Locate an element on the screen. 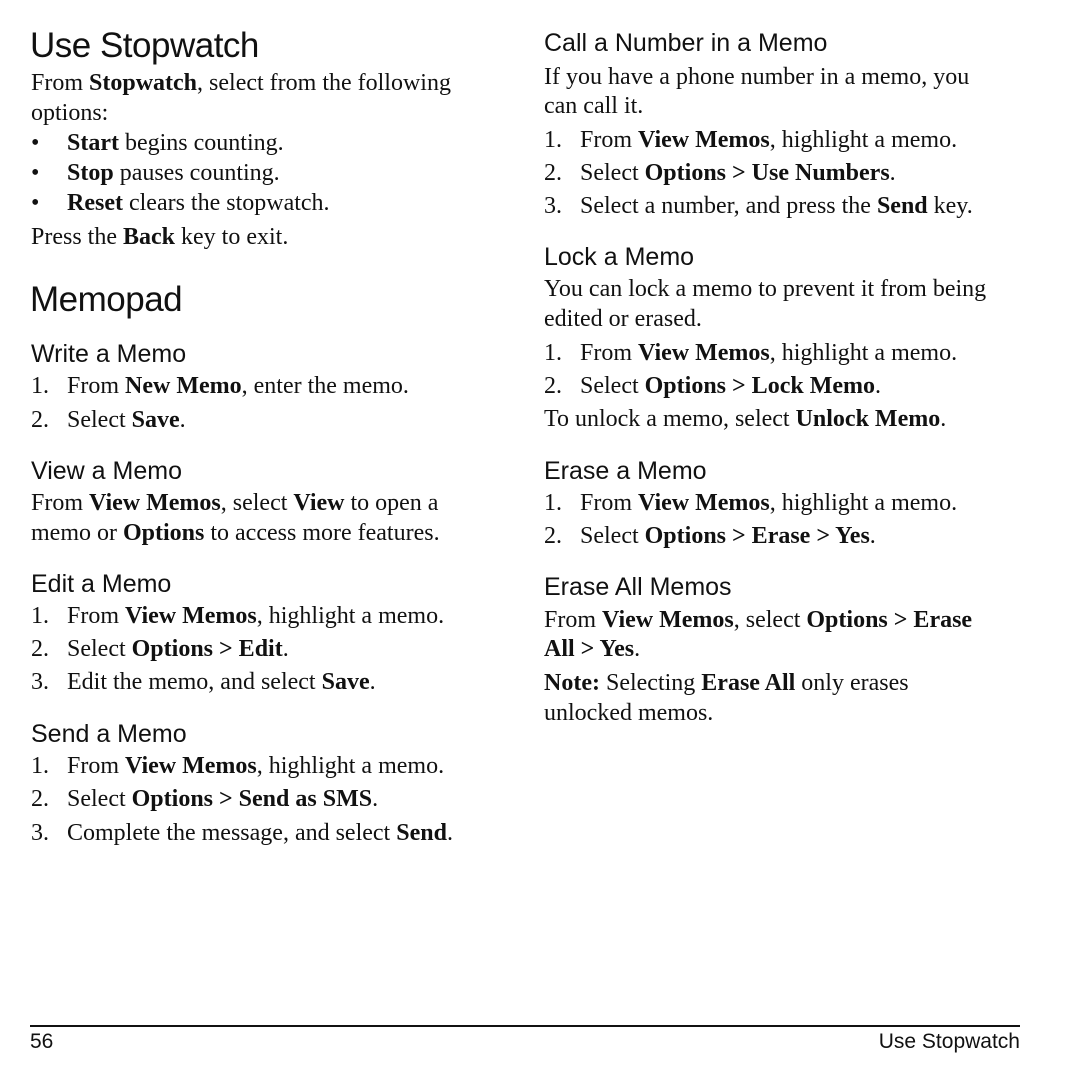  section-title-use-stopwatch: Use Stopwatch is located at coordinates (144, 45).